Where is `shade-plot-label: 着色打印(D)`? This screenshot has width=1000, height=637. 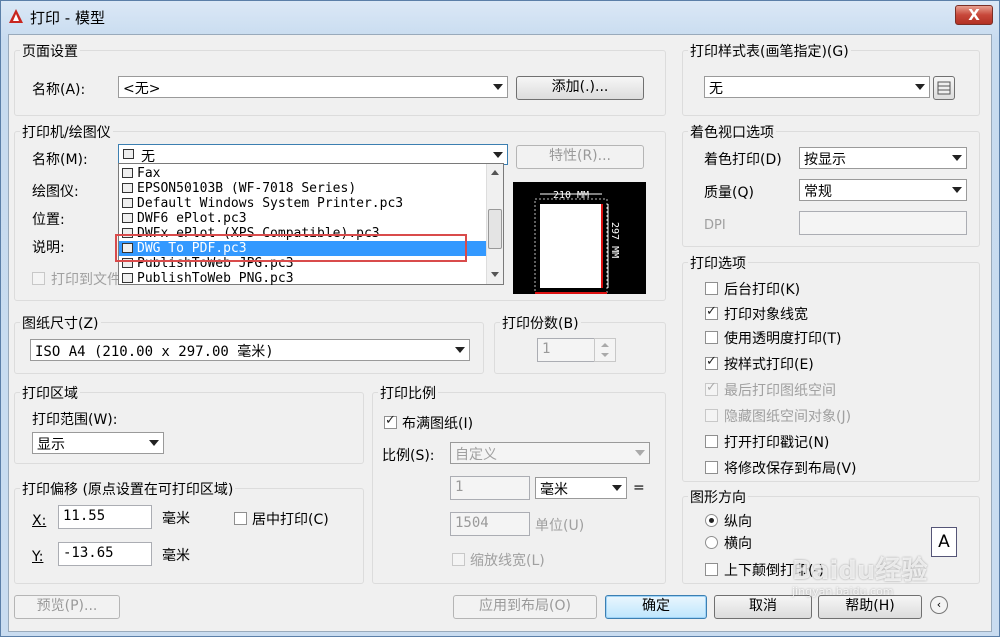 shade-plot-label: 着色打印(D) is located at coordinates (743, 160).